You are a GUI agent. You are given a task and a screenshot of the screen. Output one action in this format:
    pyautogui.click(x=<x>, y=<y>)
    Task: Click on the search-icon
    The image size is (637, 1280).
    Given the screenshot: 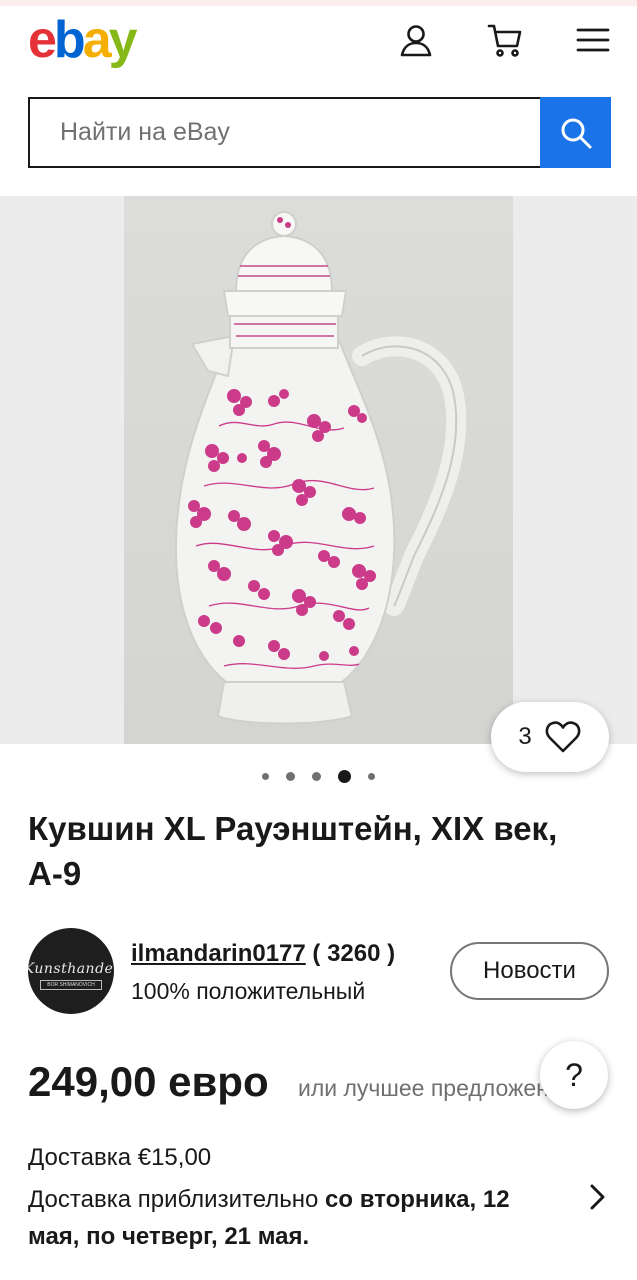 What is the action you would take?
    pyautogui.click(x=576, y=133)
    